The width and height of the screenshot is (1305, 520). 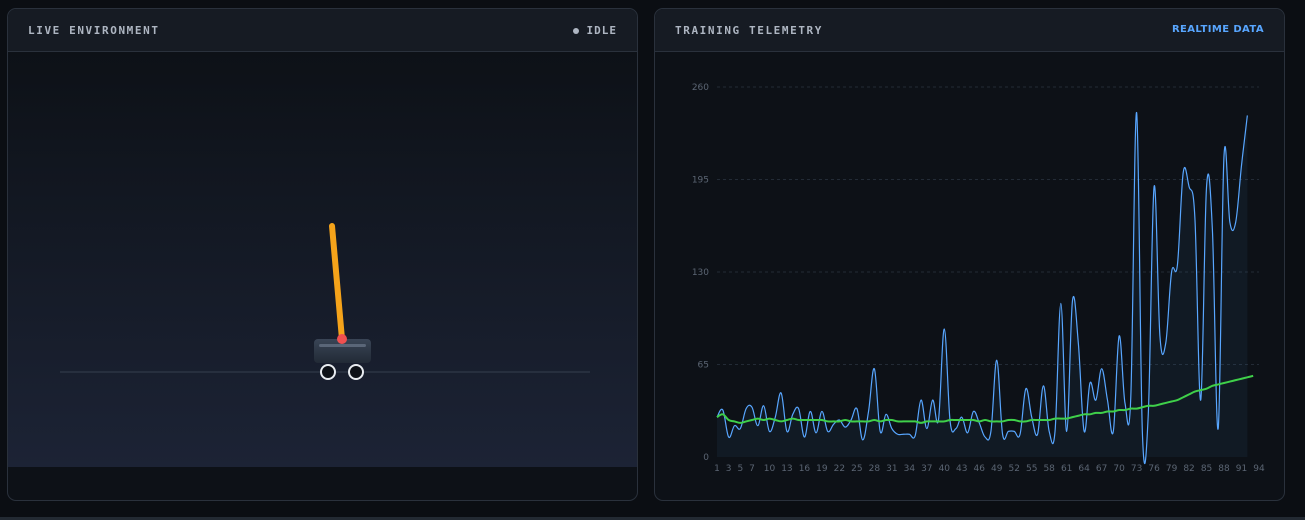 What do you see at coordinates (729, 469) in the screenshot?
I see `x-tick-label: 3` at bounding box center [729, 469].